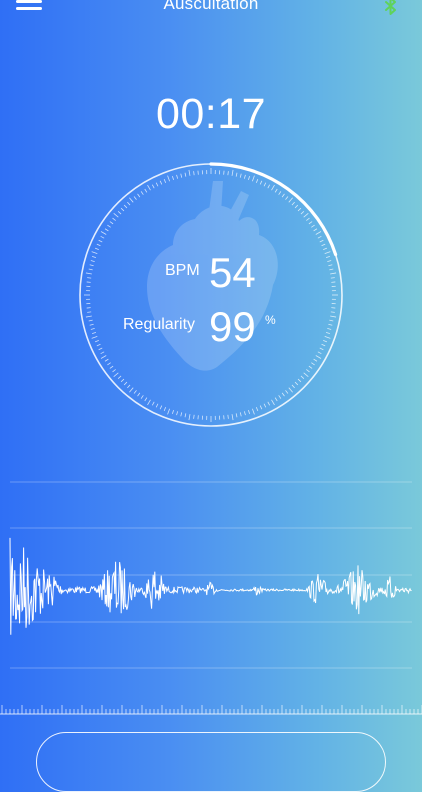  I want to click on top-bar: Auscultation, so click(211, 12).